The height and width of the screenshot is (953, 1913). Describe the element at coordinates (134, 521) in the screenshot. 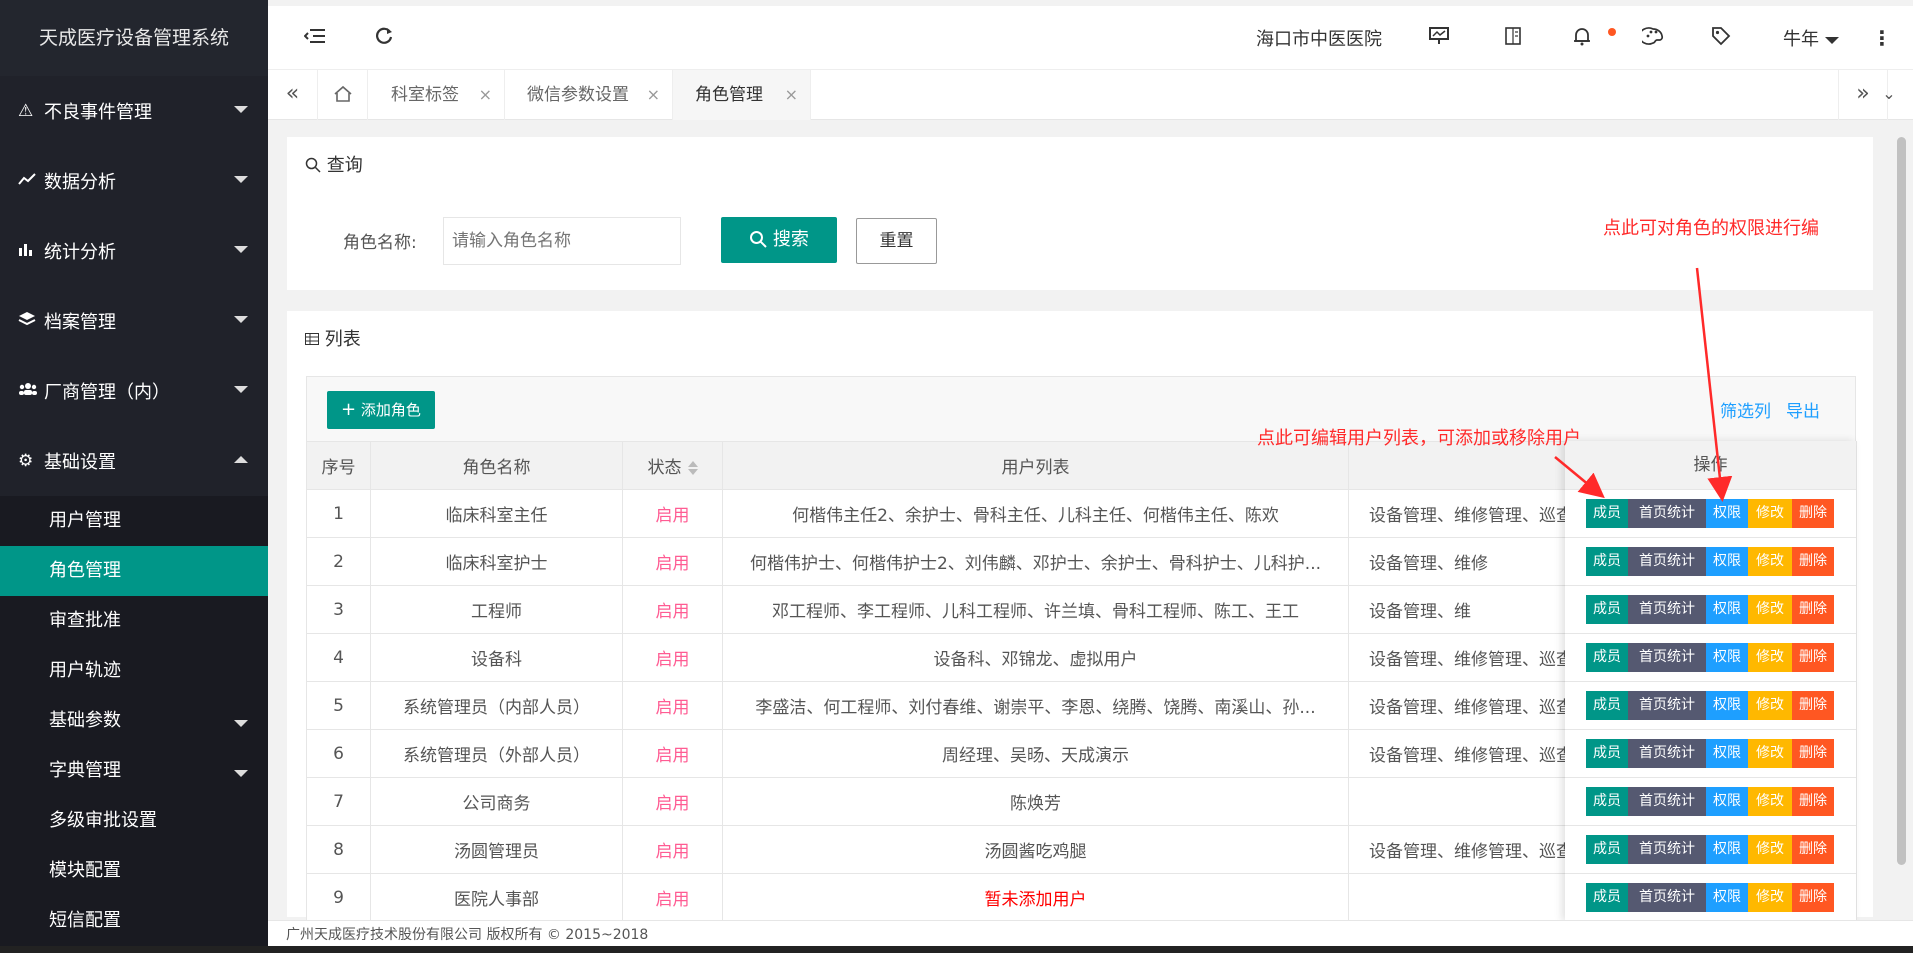

I see `sidebar-item-user-management: 用户管理` at that location.